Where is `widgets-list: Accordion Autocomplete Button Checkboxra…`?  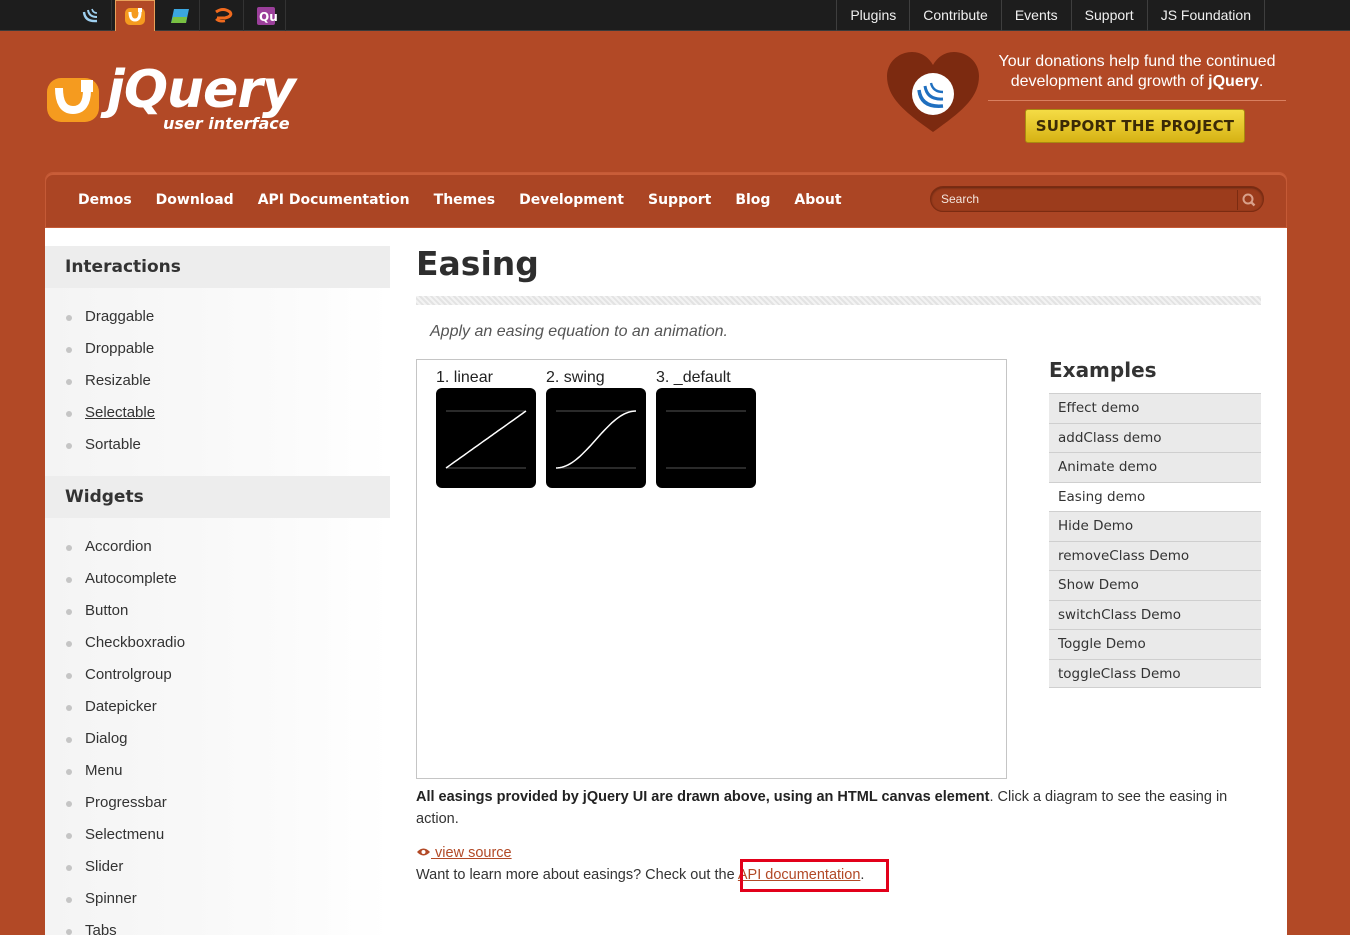
widgets-list: Accordion Autocomplete Button Checkboxra… is located at coordinates (217, 726).